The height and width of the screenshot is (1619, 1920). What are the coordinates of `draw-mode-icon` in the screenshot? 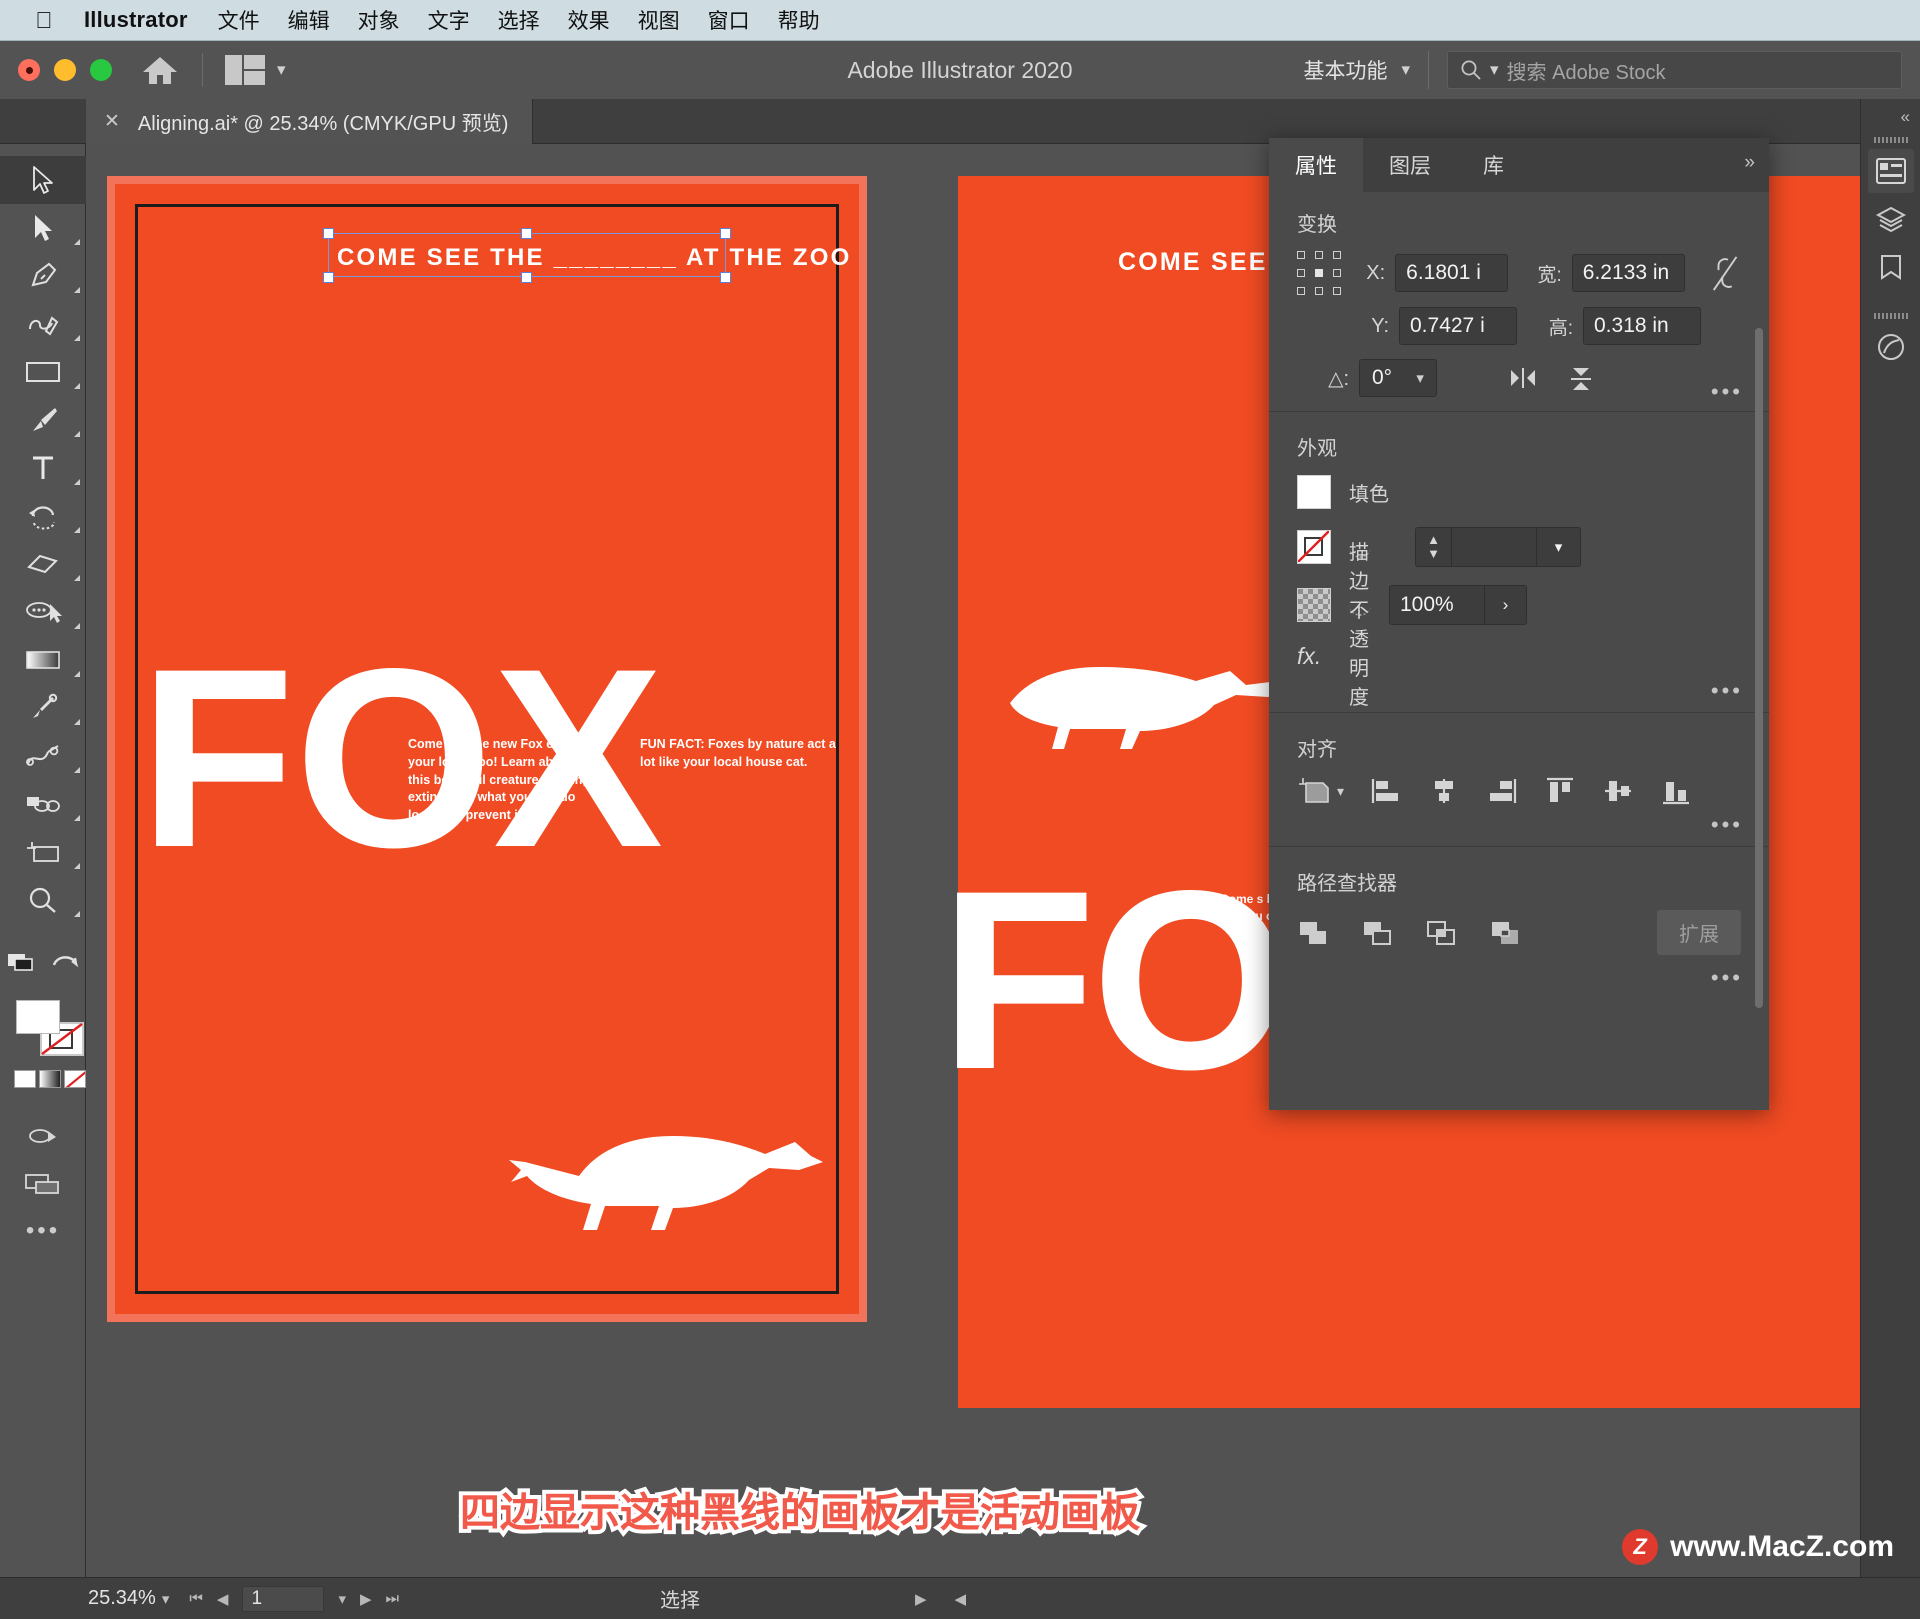 It's located at (43, 1136).